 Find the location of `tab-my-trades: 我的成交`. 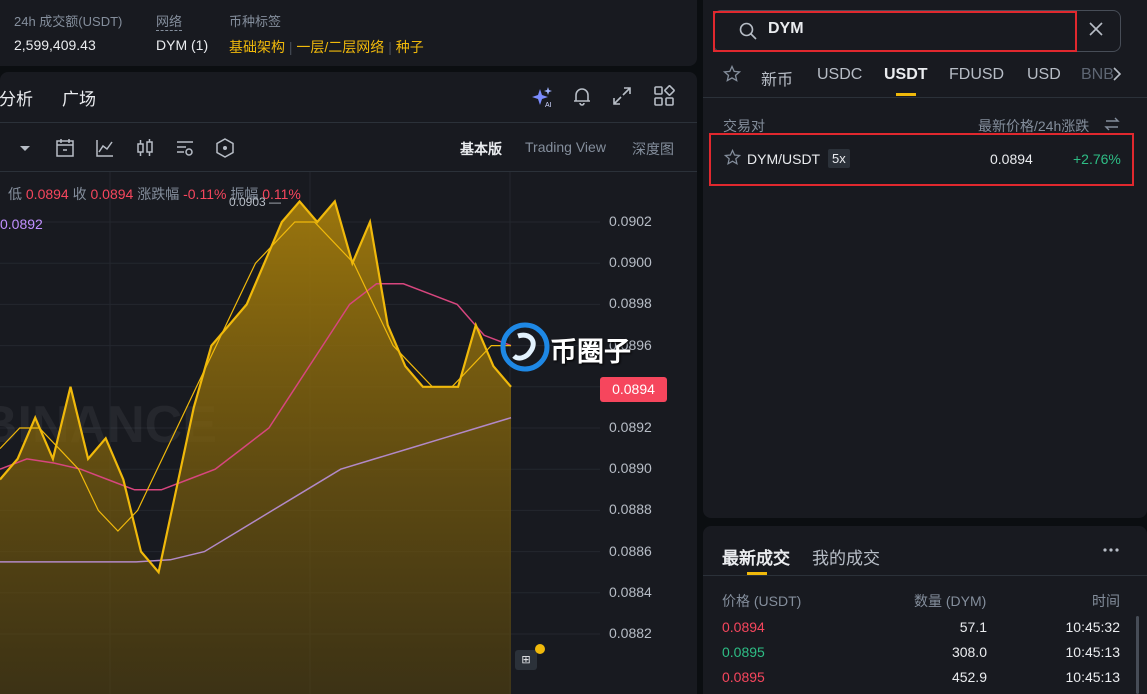

tab-my-trades: 我的成交 is located at coordinates (846, 556).